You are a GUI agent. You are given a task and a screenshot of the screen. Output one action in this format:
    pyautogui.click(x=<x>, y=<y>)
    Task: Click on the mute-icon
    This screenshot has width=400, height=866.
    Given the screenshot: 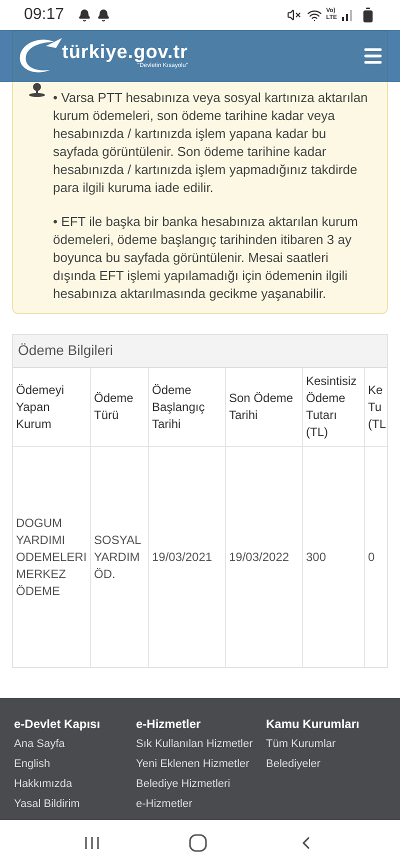 What is the action you would take?
    pyautogui.click(x=294, y=15)
    